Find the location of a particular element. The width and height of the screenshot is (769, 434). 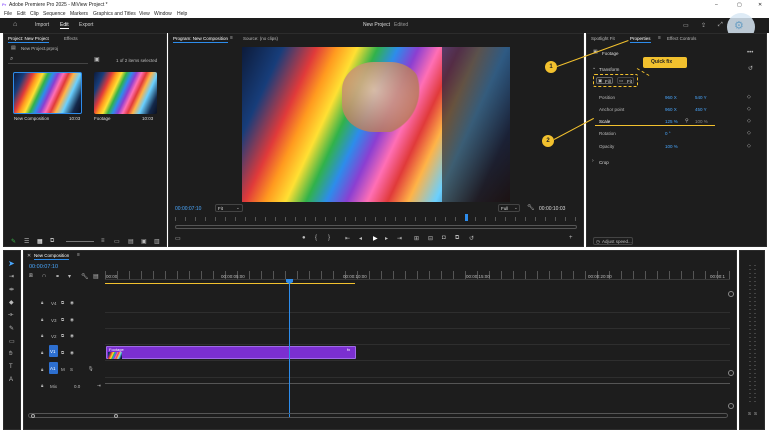

rotation-value: 0 ° is located at coordinates (668, 133).